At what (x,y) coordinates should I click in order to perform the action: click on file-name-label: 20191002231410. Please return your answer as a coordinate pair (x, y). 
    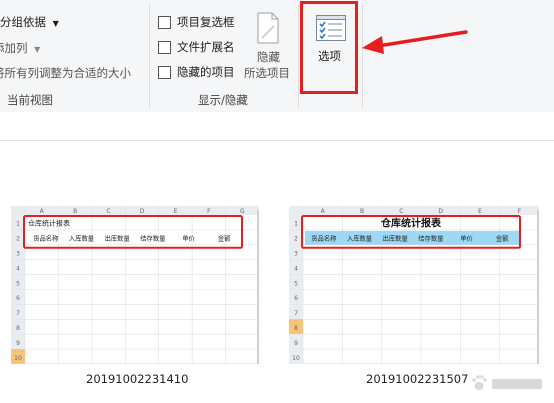
    Looking at the image, I should click on (137, 379).